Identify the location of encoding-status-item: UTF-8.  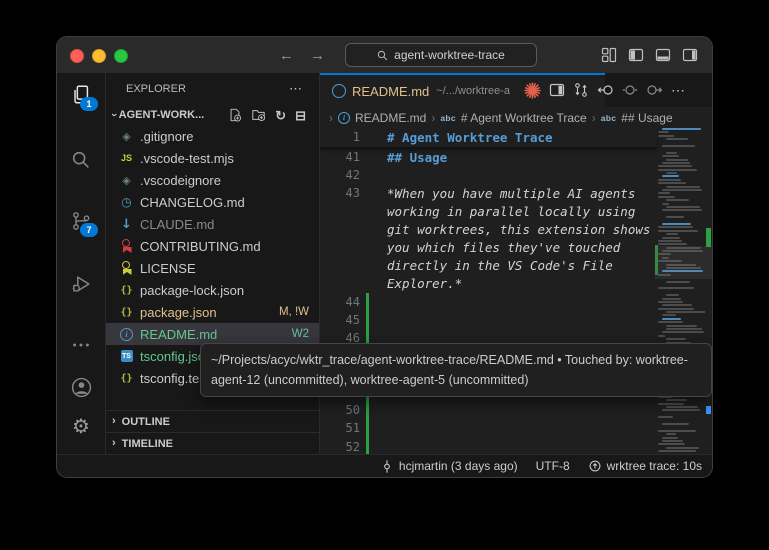
(553, 466).